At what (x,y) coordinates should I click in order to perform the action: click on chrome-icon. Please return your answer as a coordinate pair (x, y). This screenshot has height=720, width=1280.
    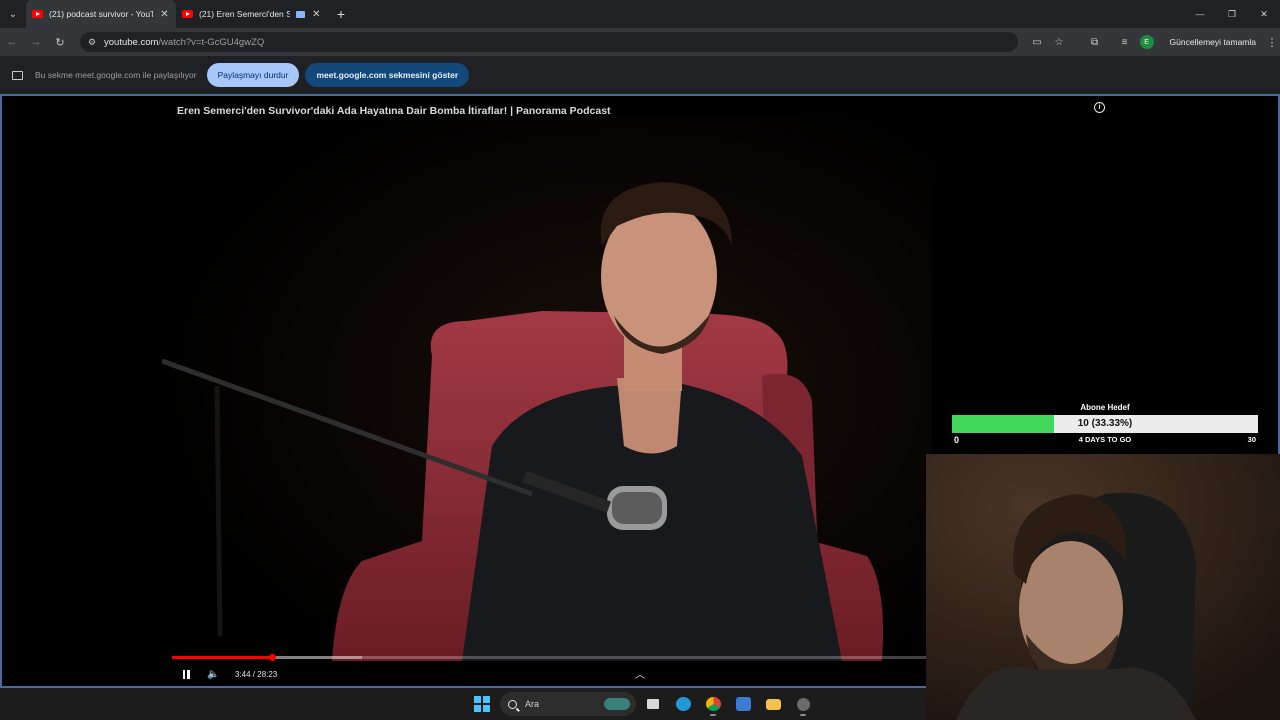
    Looking at the image, I should click on (713, 704).